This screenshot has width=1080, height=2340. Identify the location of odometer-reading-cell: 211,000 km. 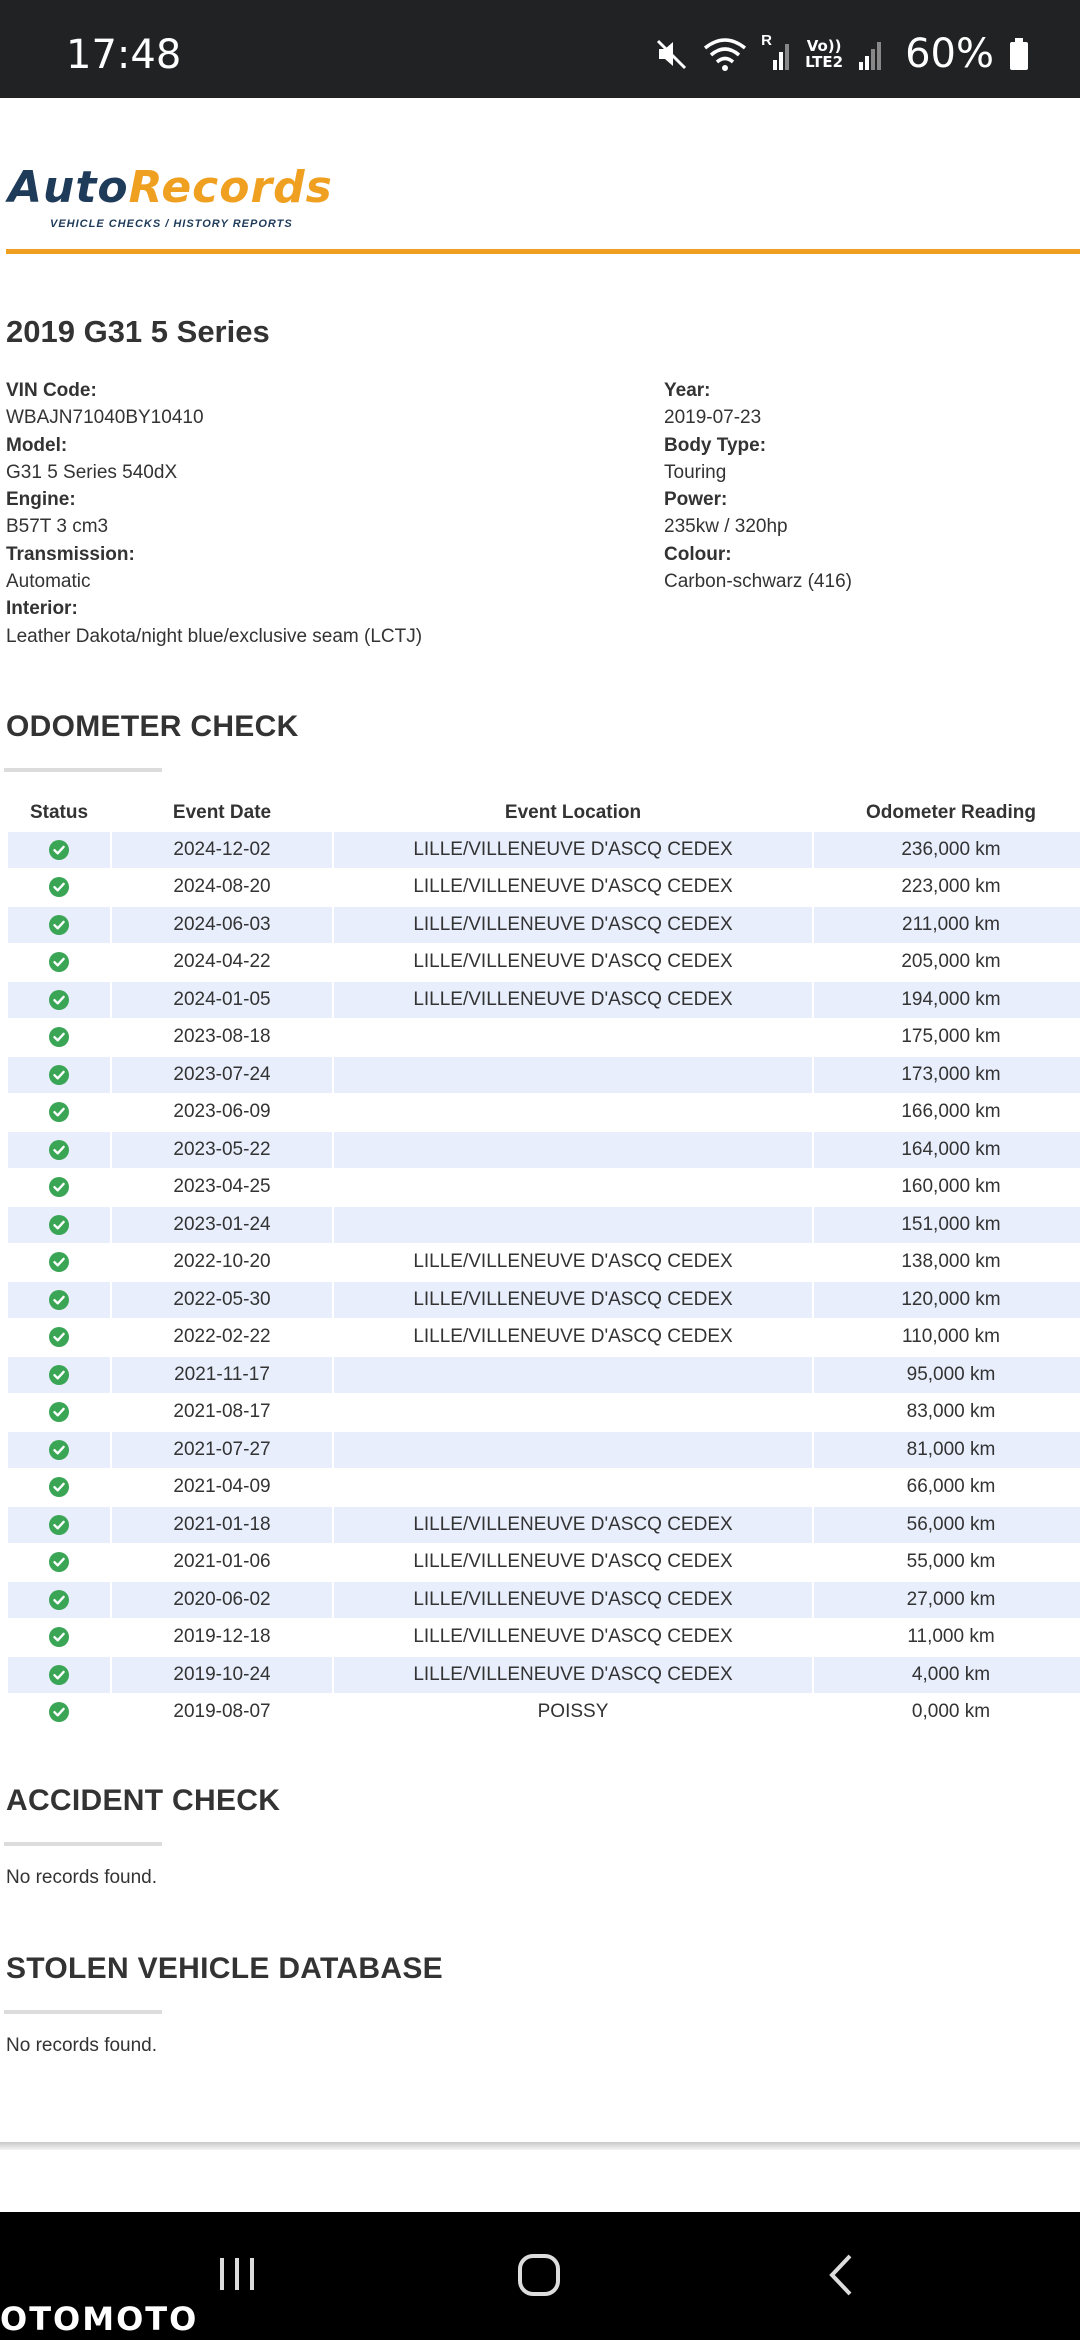
(947, 925).